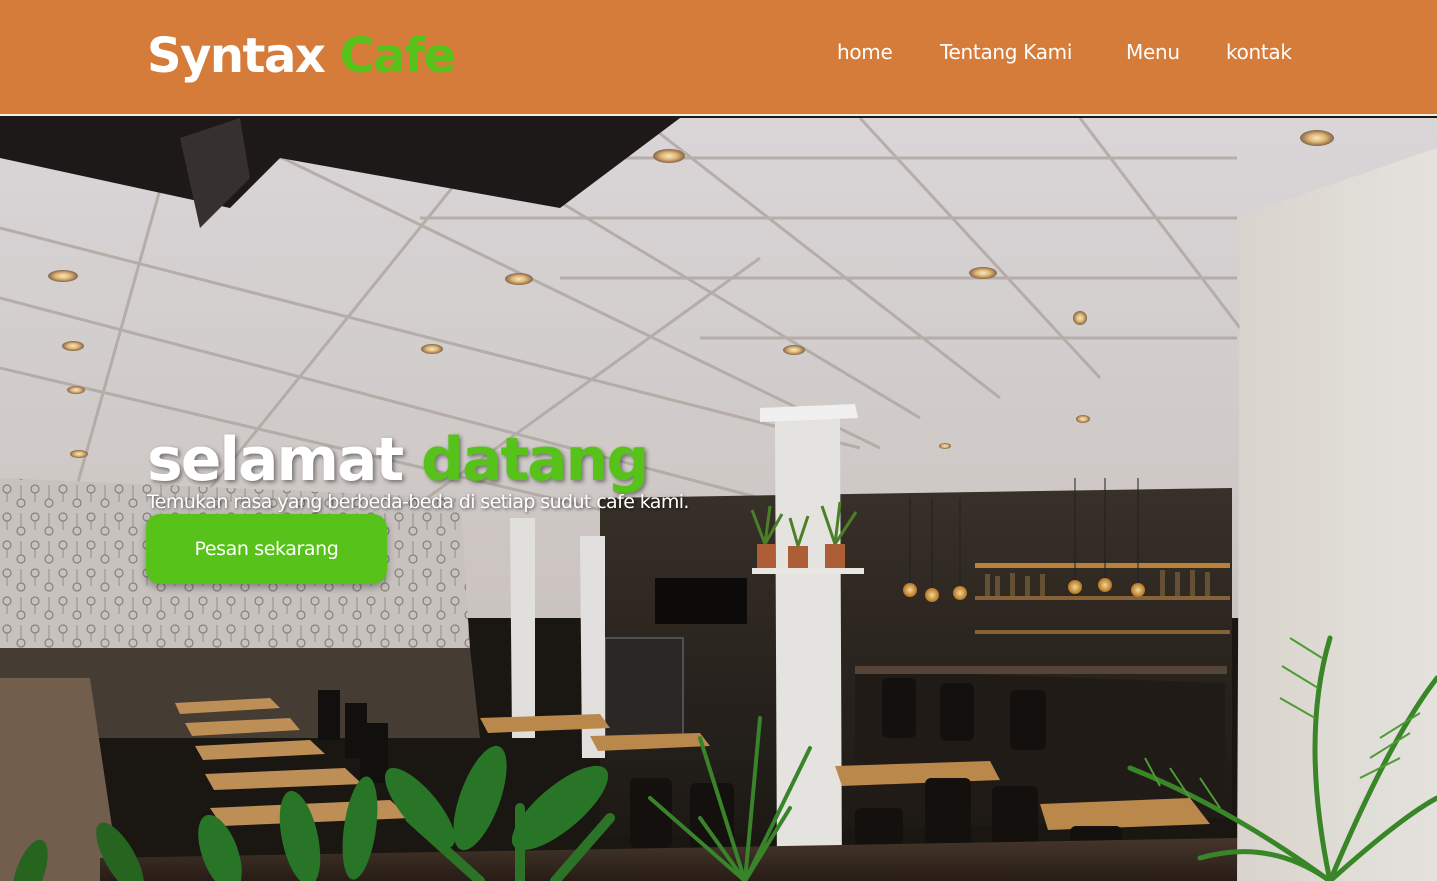 The image size is (1437, 881). Describe the element at coordinates (718, 53) in the screenshot. I see `nav-menu: home Tentang Kami Menu kontak` at that location.